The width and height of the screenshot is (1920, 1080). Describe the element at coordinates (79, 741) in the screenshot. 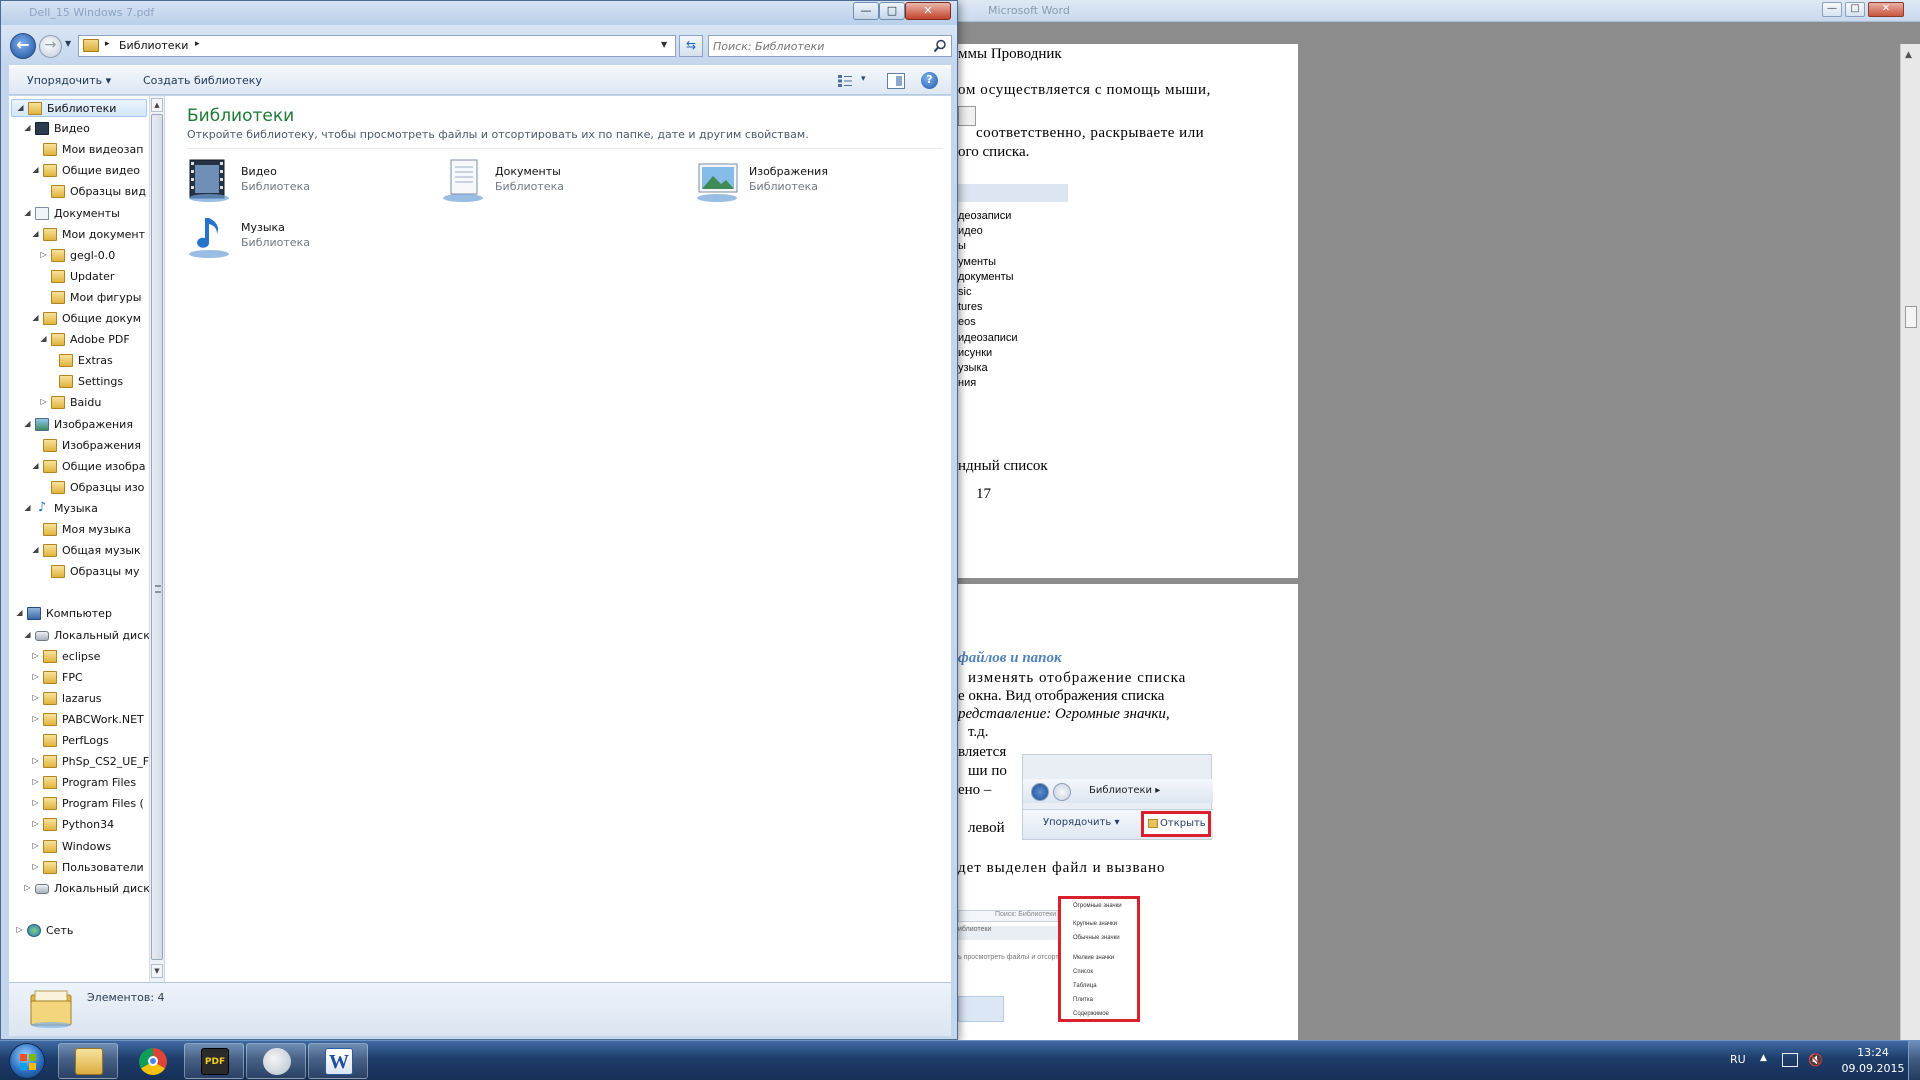

I see `tree-item: PerfLogs` at that location.